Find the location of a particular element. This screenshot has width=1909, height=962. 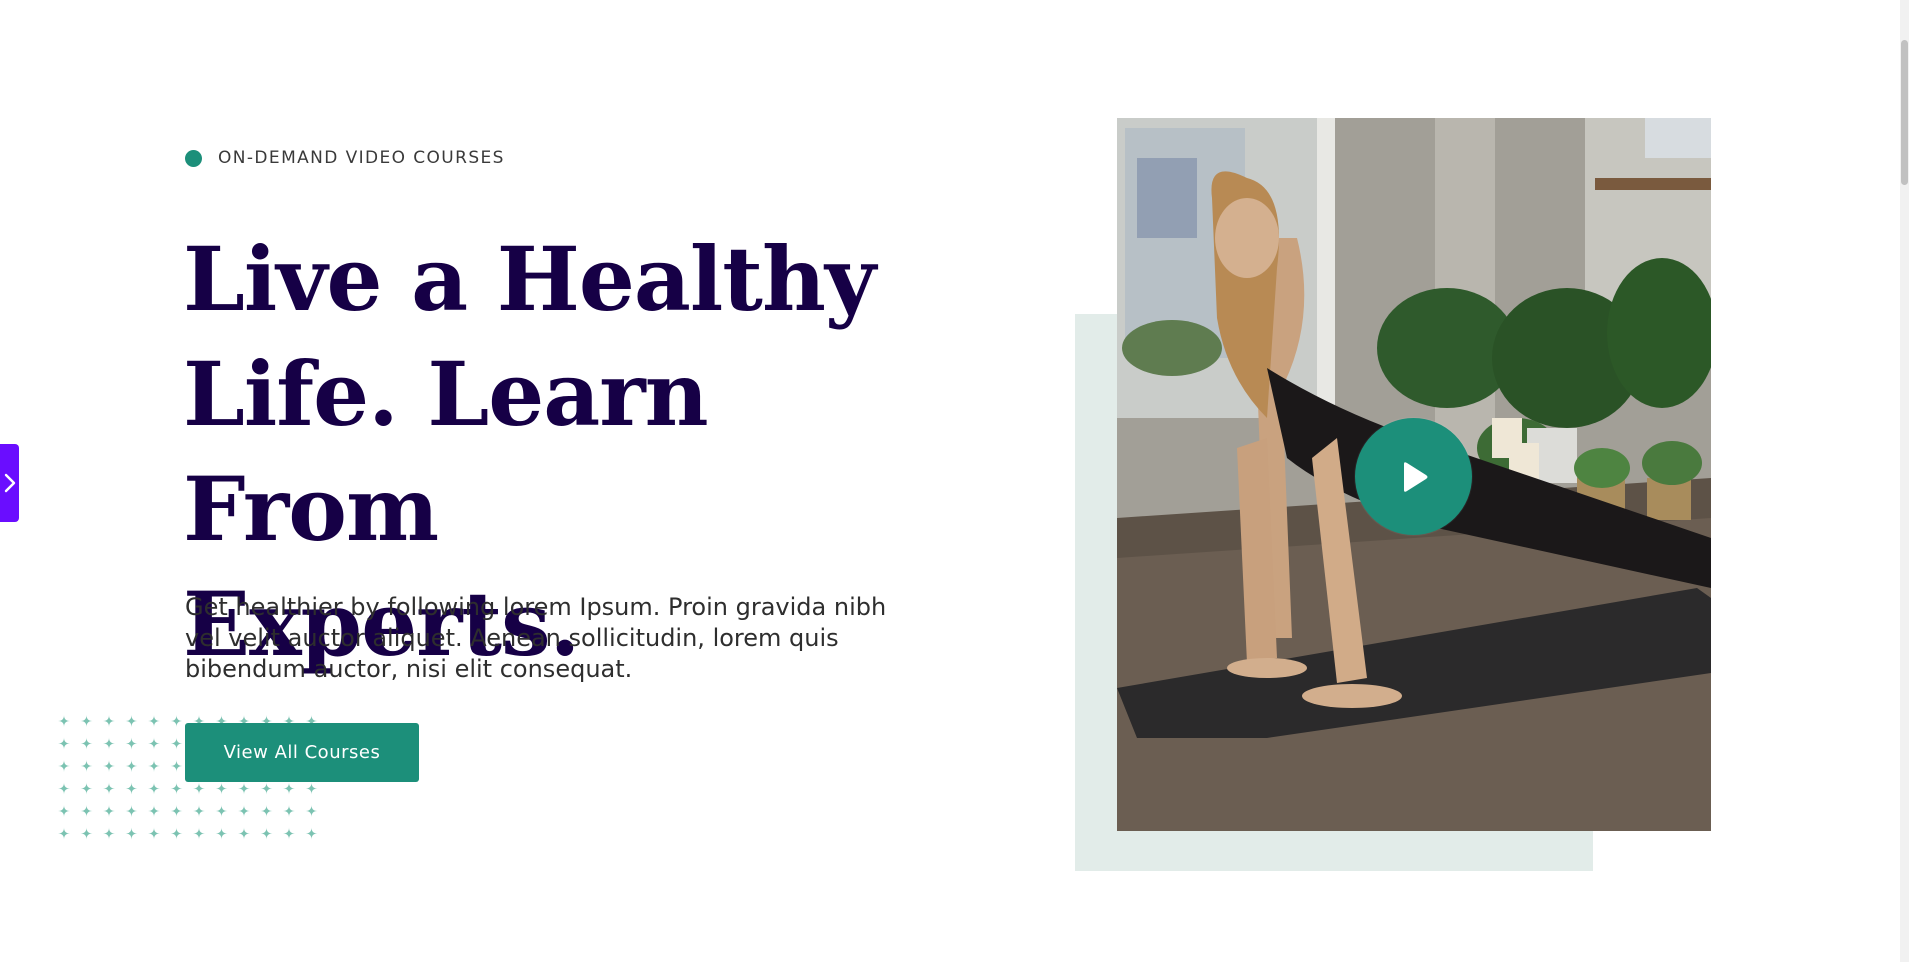

eyebrow: ON-DEMAND VIDEO COURSES is located at coordinates (345, 158).